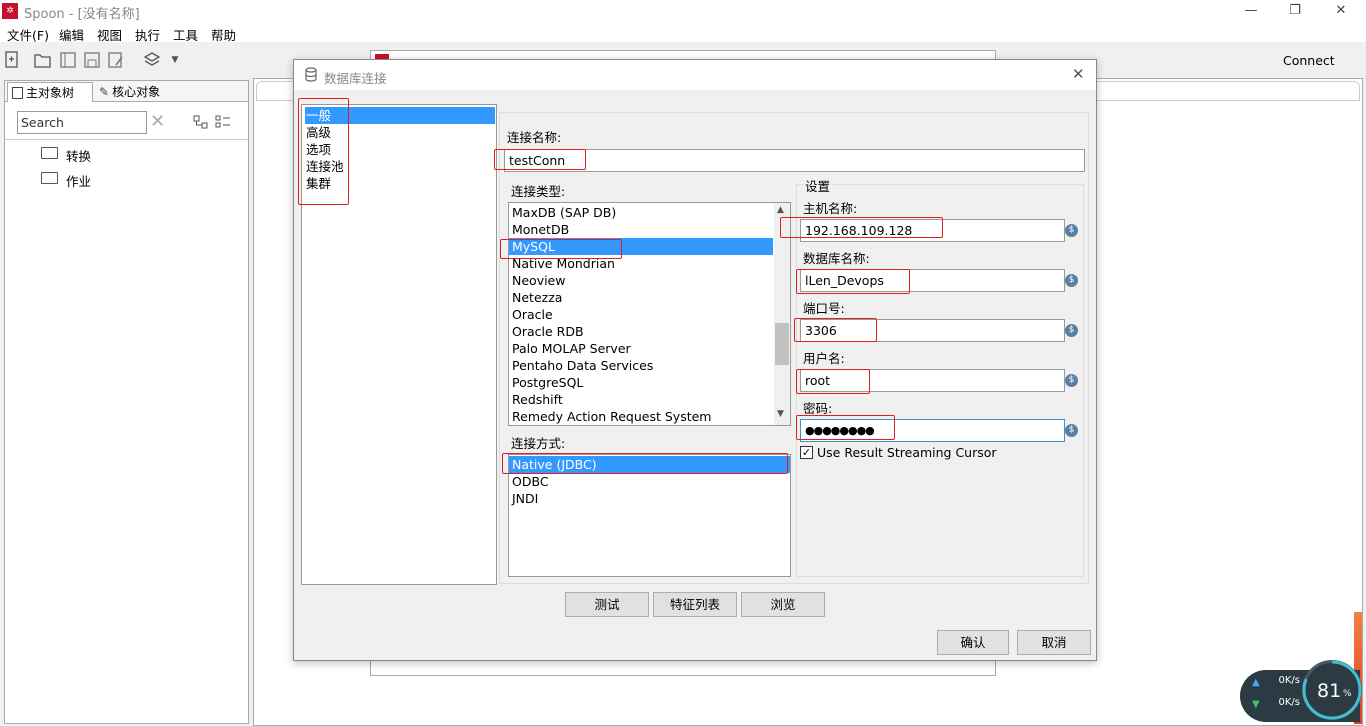 The image size is (1366, 726). Describe the element at coordinates (641, 297) in the screenshot. I see `type-item: Netezza` at that location.